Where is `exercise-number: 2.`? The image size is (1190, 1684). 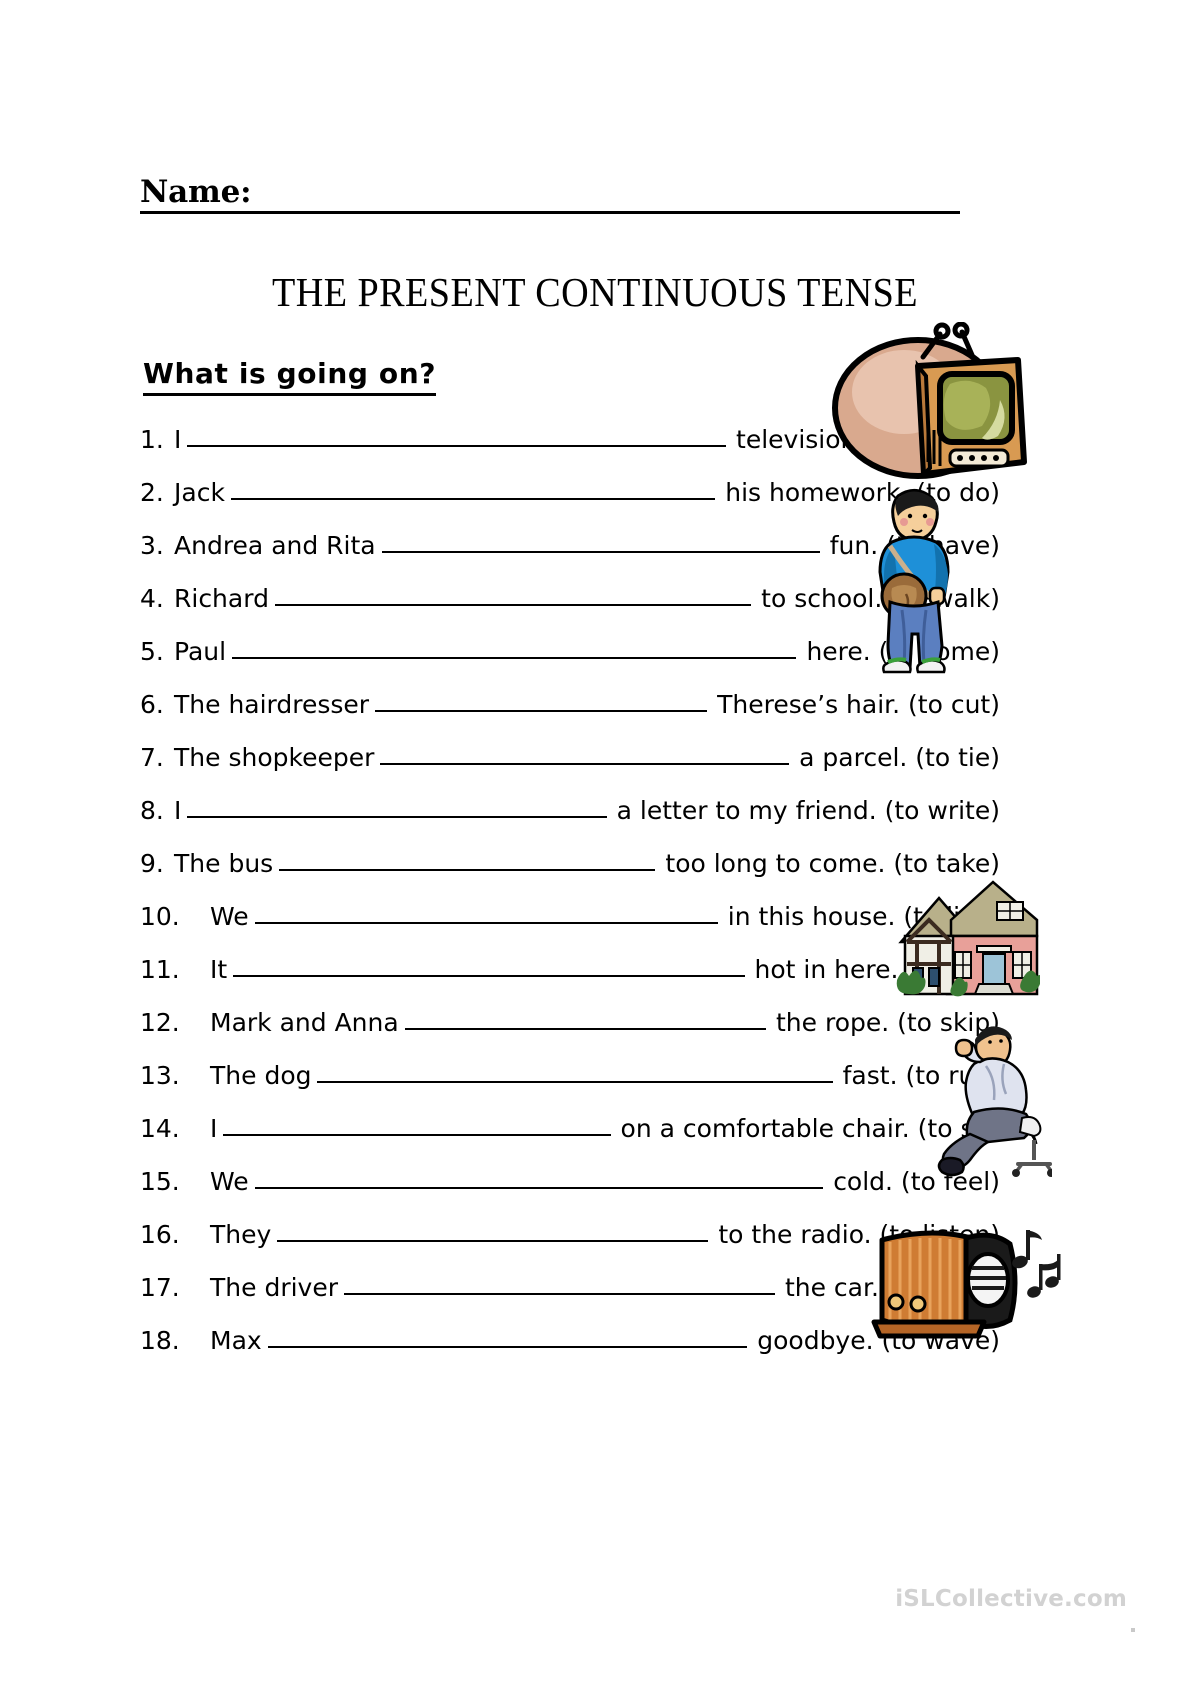
exercise-number: 2. is located at coordinates (152, 492).